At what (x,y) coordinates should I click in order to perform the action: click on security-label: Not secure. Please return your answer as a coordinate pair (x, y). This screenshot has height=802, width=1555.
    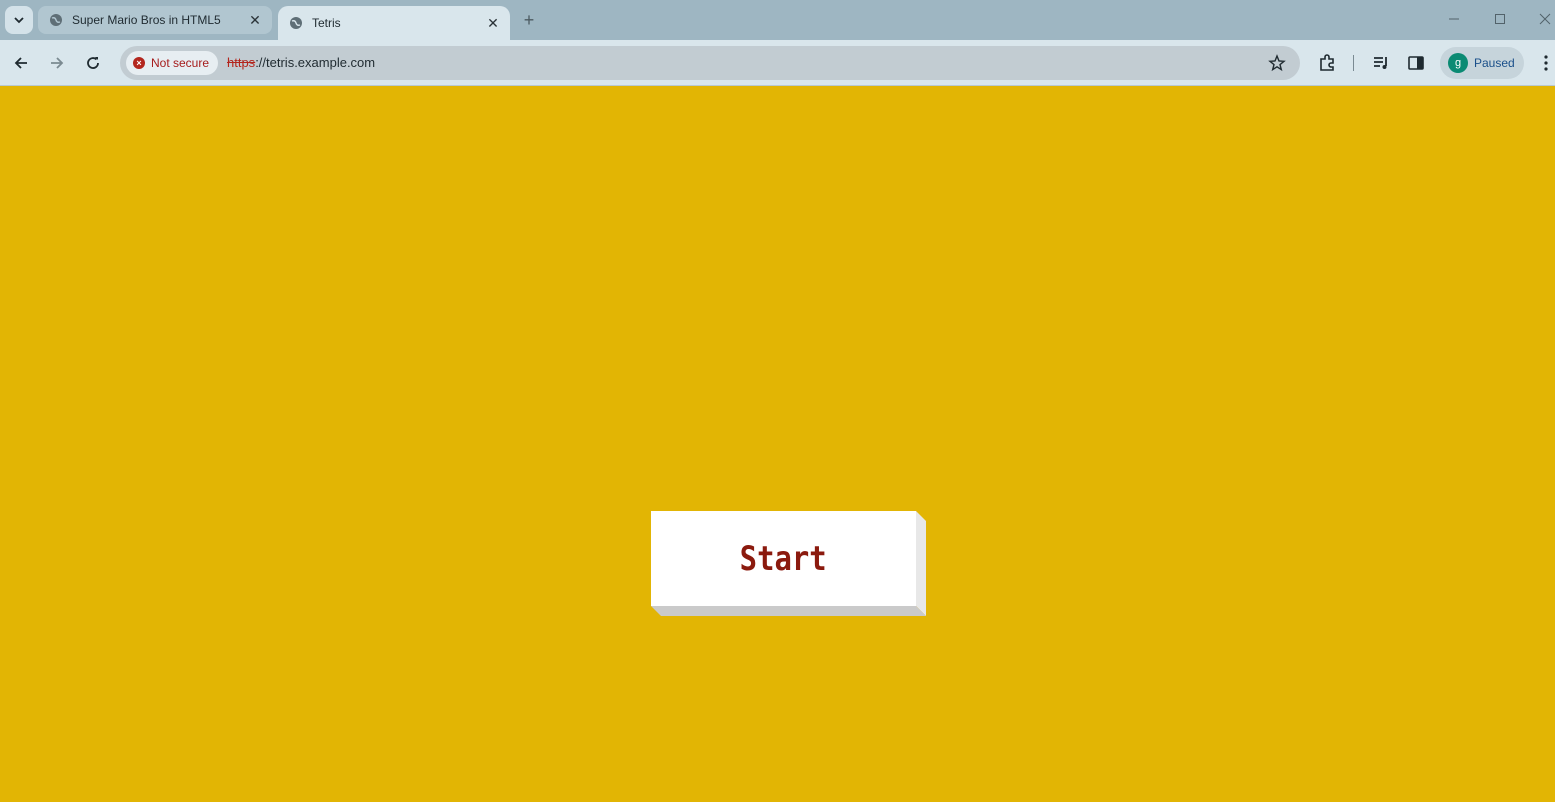
    Looking at the image, I should click on (180, 63).